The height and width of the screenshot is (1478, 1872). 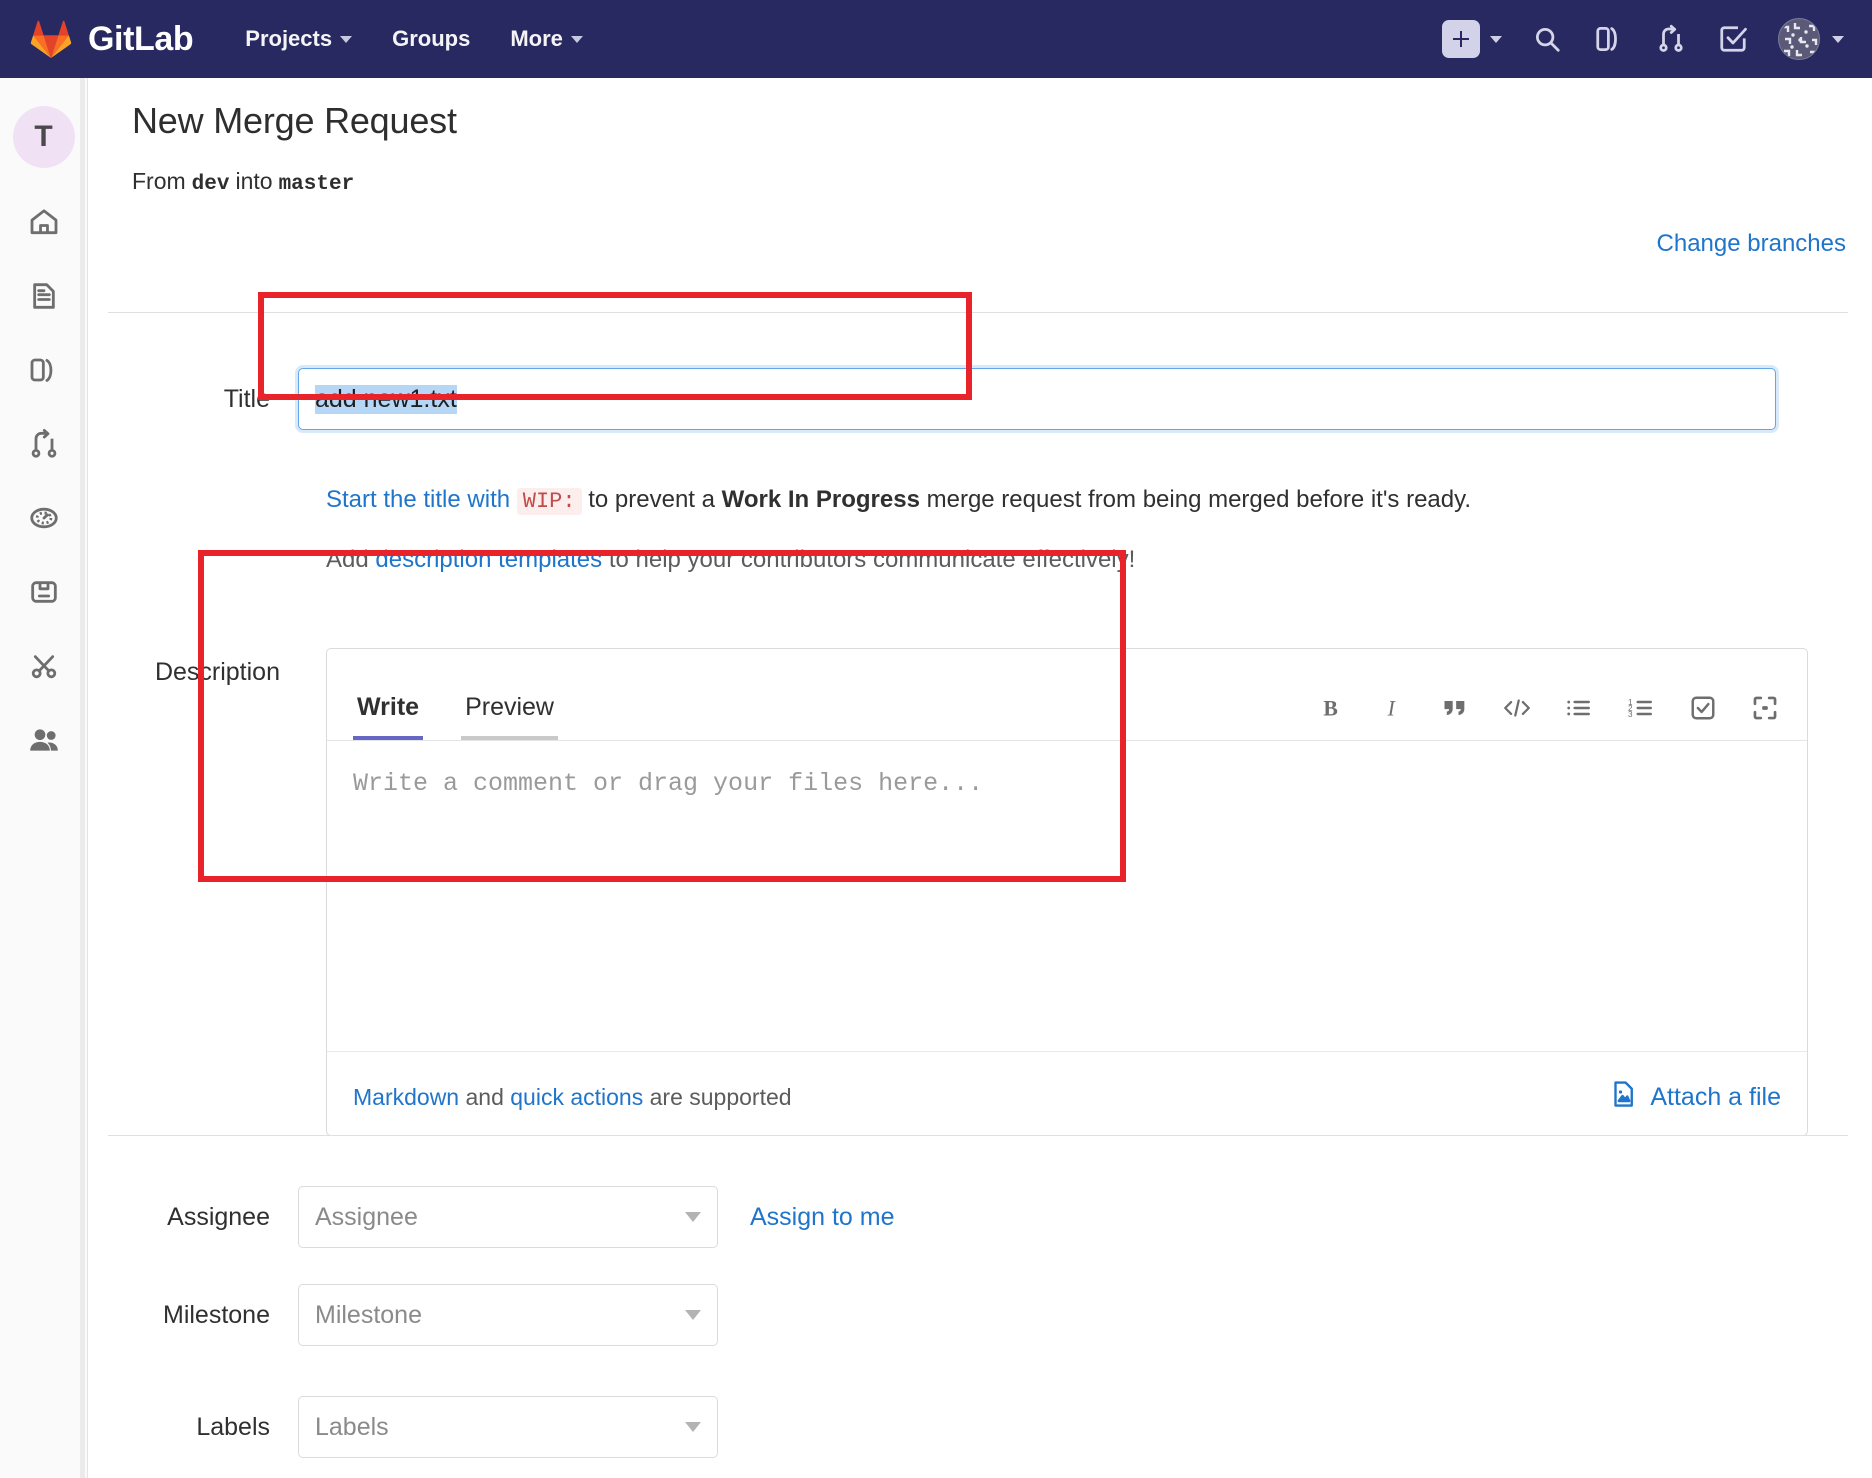 I want to click on new-item-group, so click(x=1472, y=39).